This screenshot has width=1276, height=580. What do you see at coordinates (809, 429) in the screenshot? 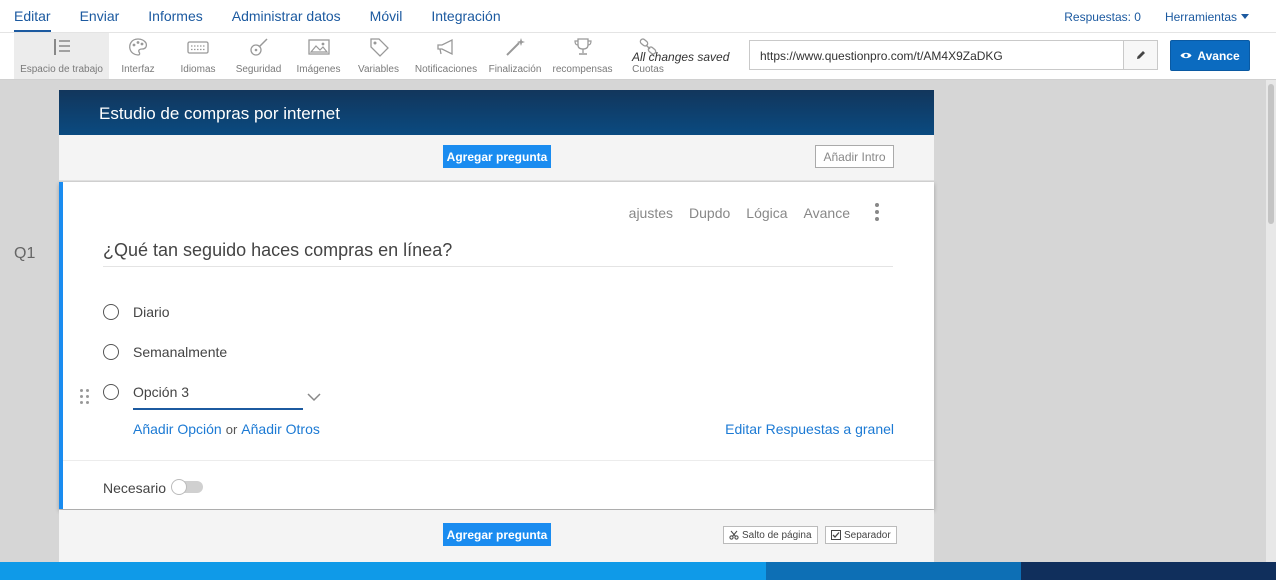
I see `bulk-edit-link: Editar Respuestas a granel` at bounding box center [809, 429].